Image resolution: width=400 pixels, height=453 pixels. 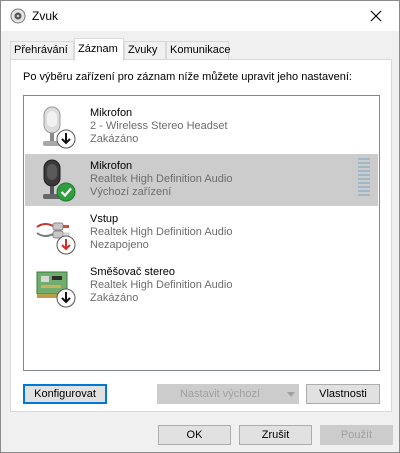 I want to click on line-in-unplugged-icon, so click(x=56, y=238).